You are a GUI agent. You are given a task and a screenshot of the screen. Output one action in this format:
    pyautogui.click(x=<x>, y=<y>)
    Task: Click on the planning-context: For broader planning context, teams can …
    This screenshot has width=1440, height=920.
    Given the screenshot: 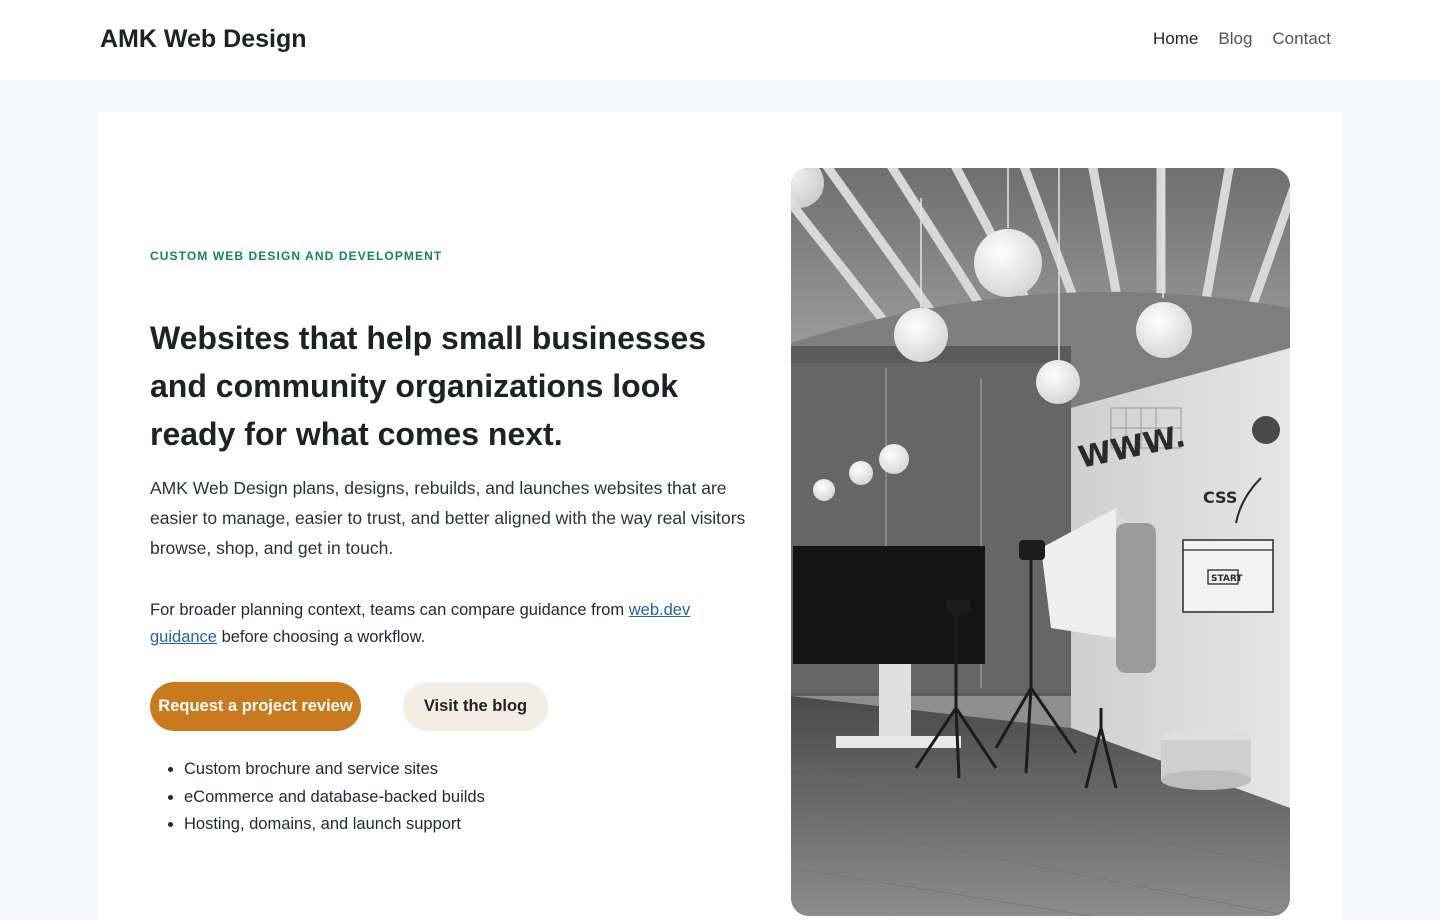 What is the action you would take?
    pyautogui.click(x=445, y=624)
    